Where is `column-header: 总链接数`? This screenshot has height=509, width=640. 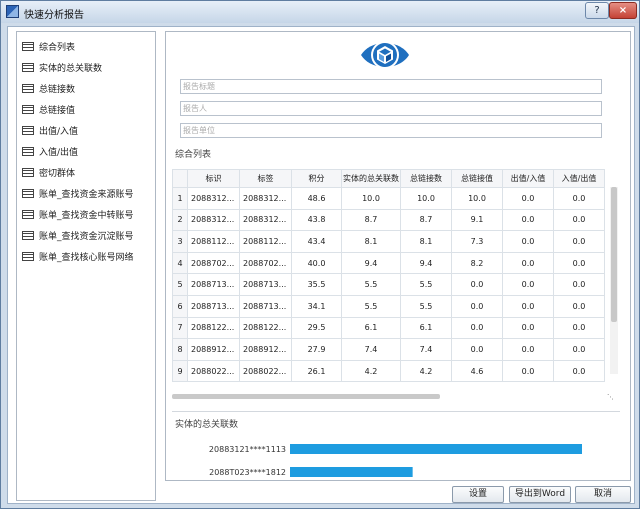
column-header: 总链接数 is located at coordinates (426, 178).